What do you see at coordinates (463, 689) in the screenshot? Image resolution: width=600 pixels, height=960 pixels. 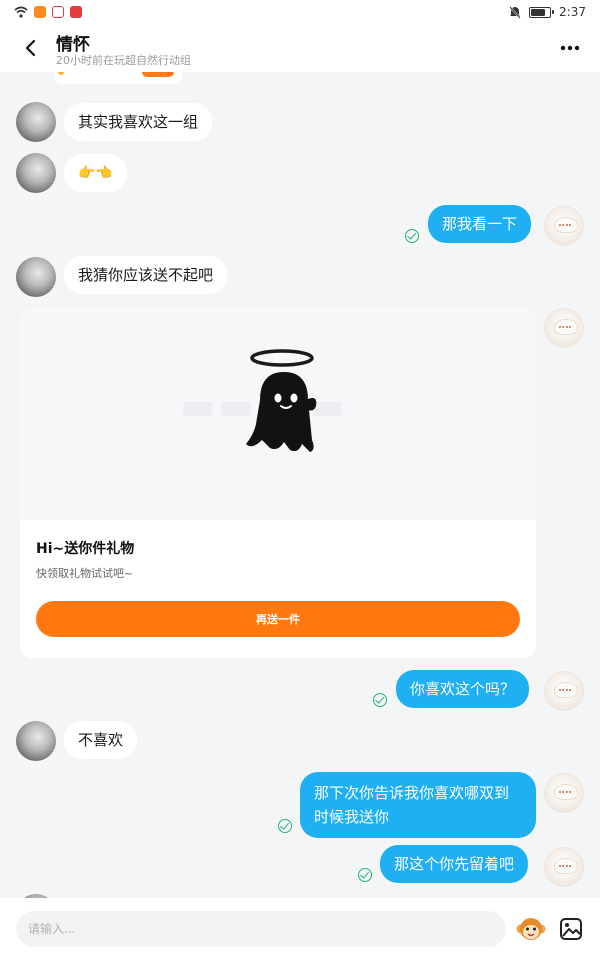 I see `message-bubble: 你喜欢这个吗？` at bounding box center [463, 689].